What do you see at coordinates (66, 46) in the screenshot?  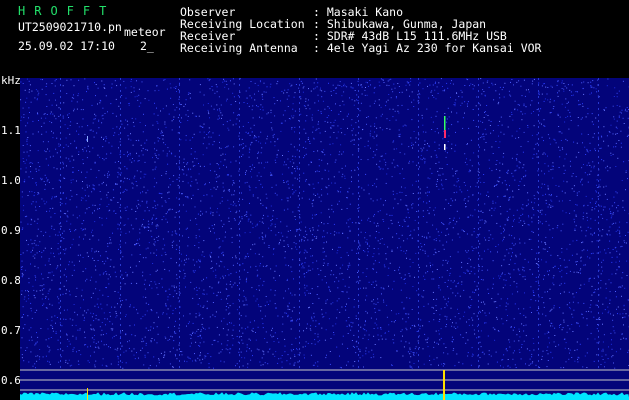 I see `timestamp: 25.09.02 17:10` at bounding box center [66, 46].